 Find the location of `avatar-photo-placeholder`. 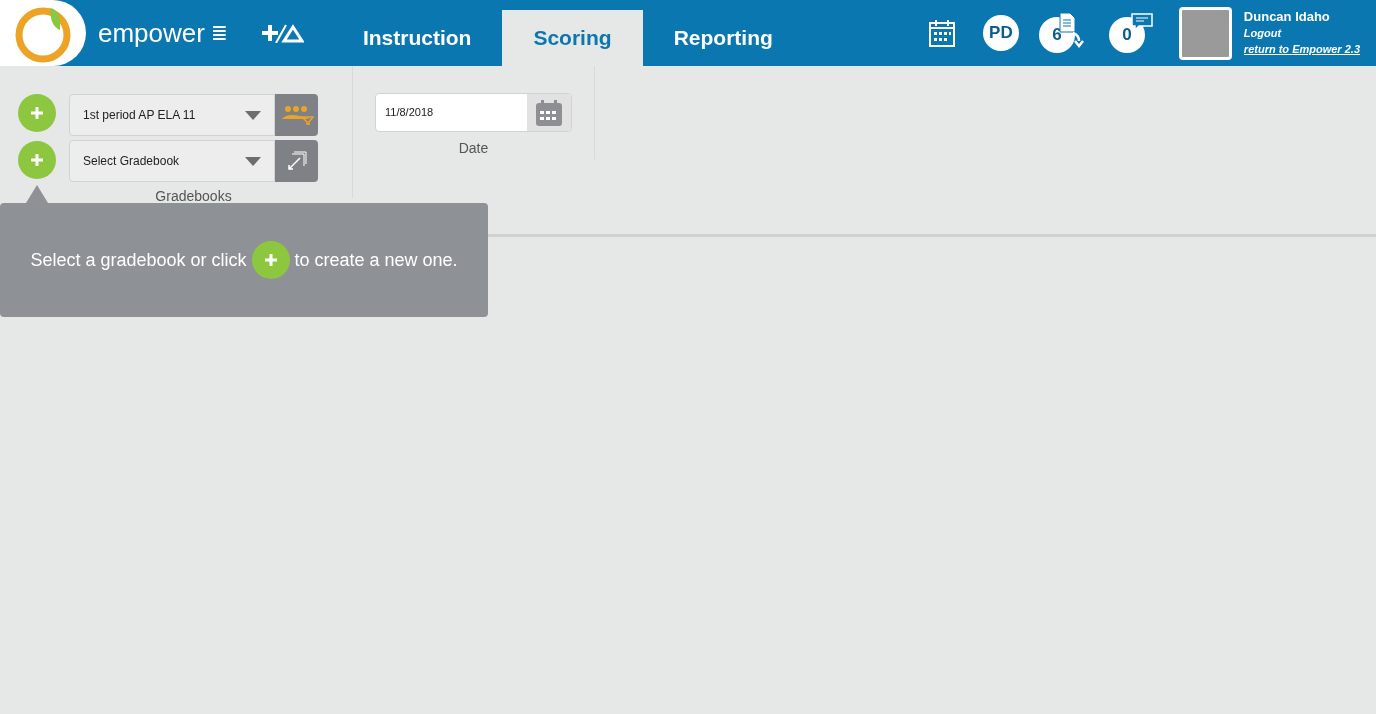

avatar-photo-placeholder is located at coordinates (1205, 33).